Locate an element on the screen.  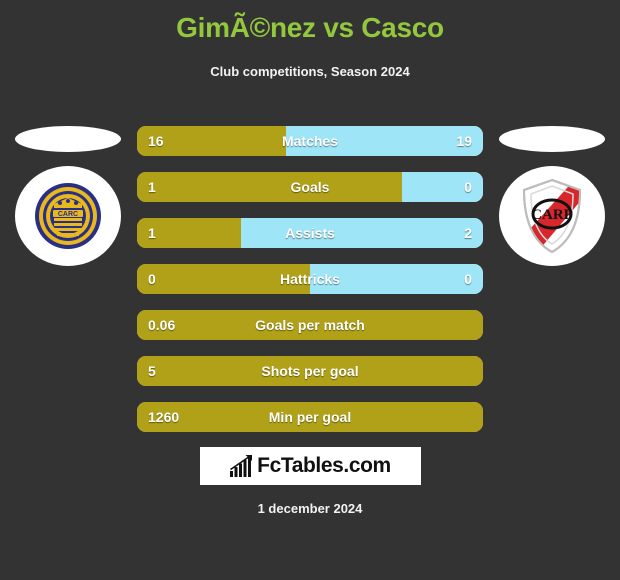
rosario-central-crest-icon: CARC is located at coordinates (68, 216).